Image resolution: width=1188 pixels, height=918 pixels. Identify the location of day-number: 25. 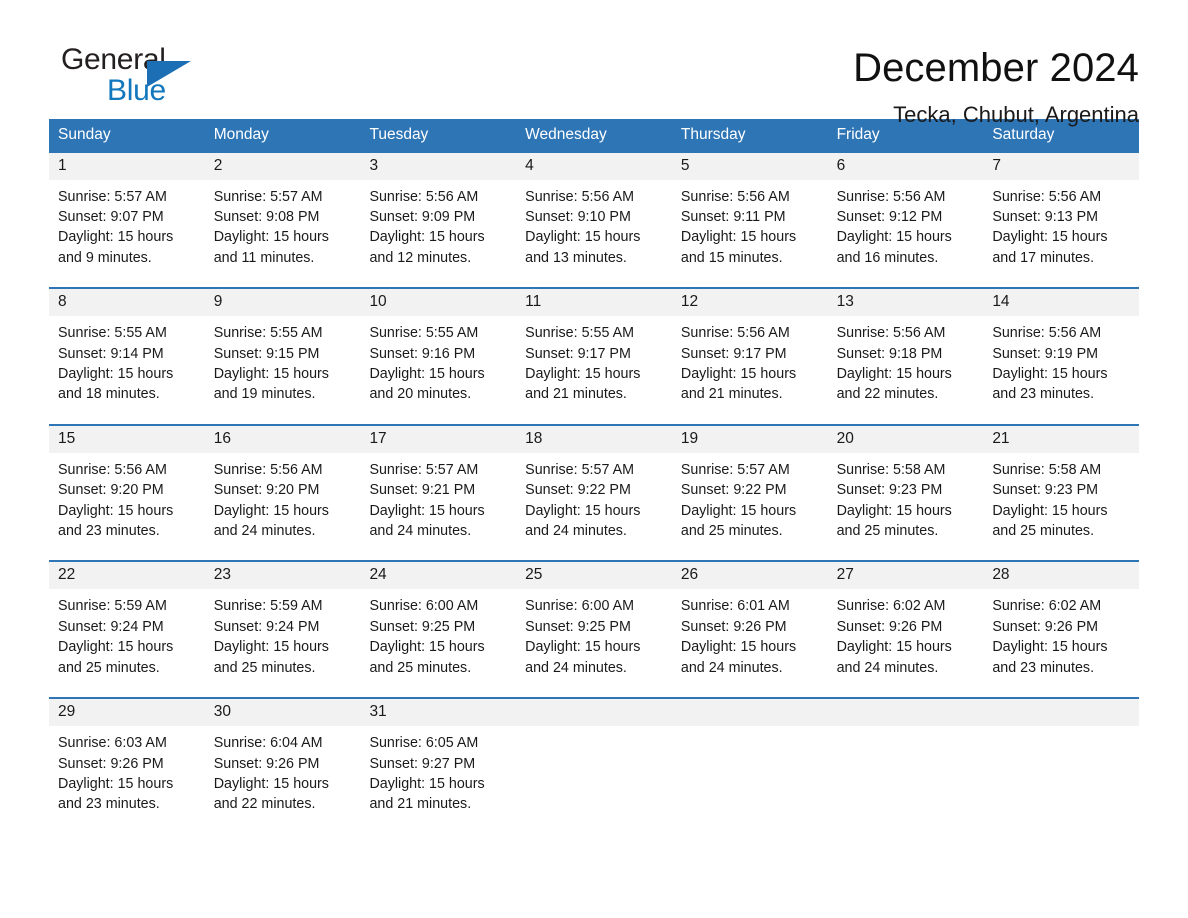
(594, 575).